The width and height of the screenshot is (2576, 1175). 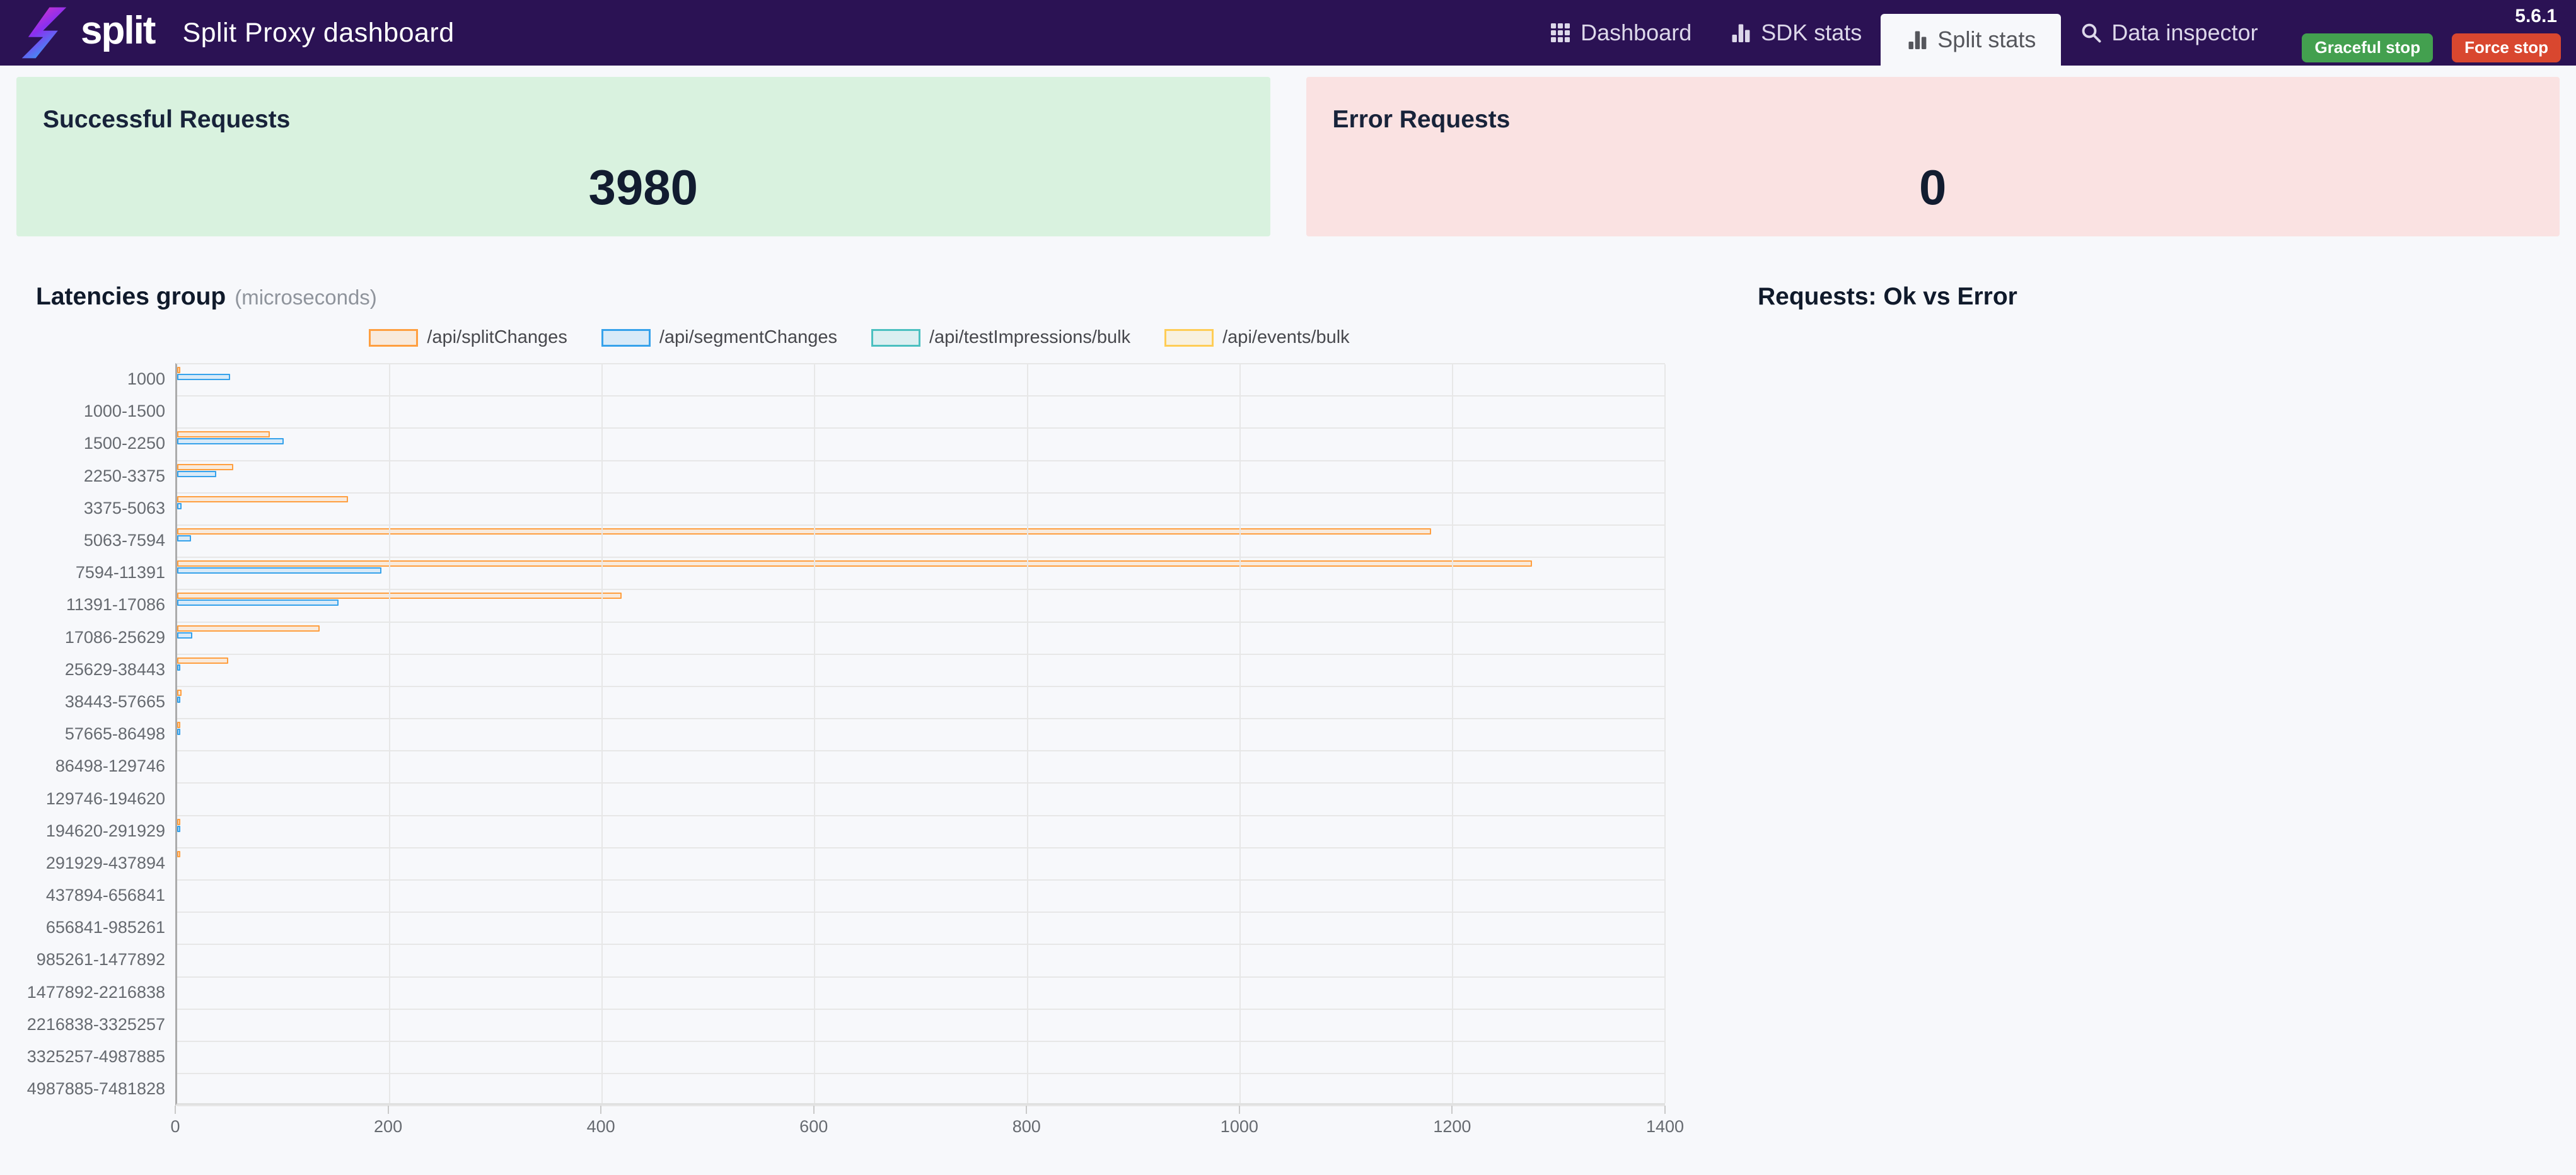 What do you see at coordinates (105, 799) in the screenshot?
I see `y-axis-label: 129746-194620` at bounding box center [105, 799].